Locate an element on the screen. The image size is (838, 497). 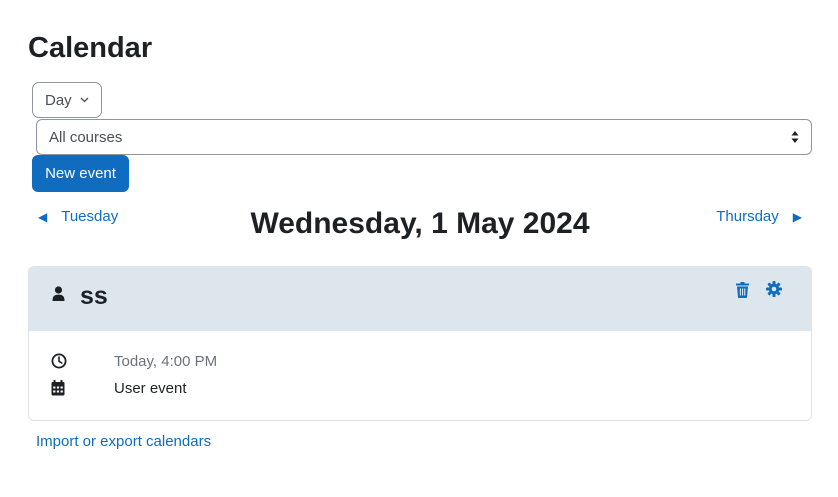
event-card-header: ss is located at coordinates (420, 299).